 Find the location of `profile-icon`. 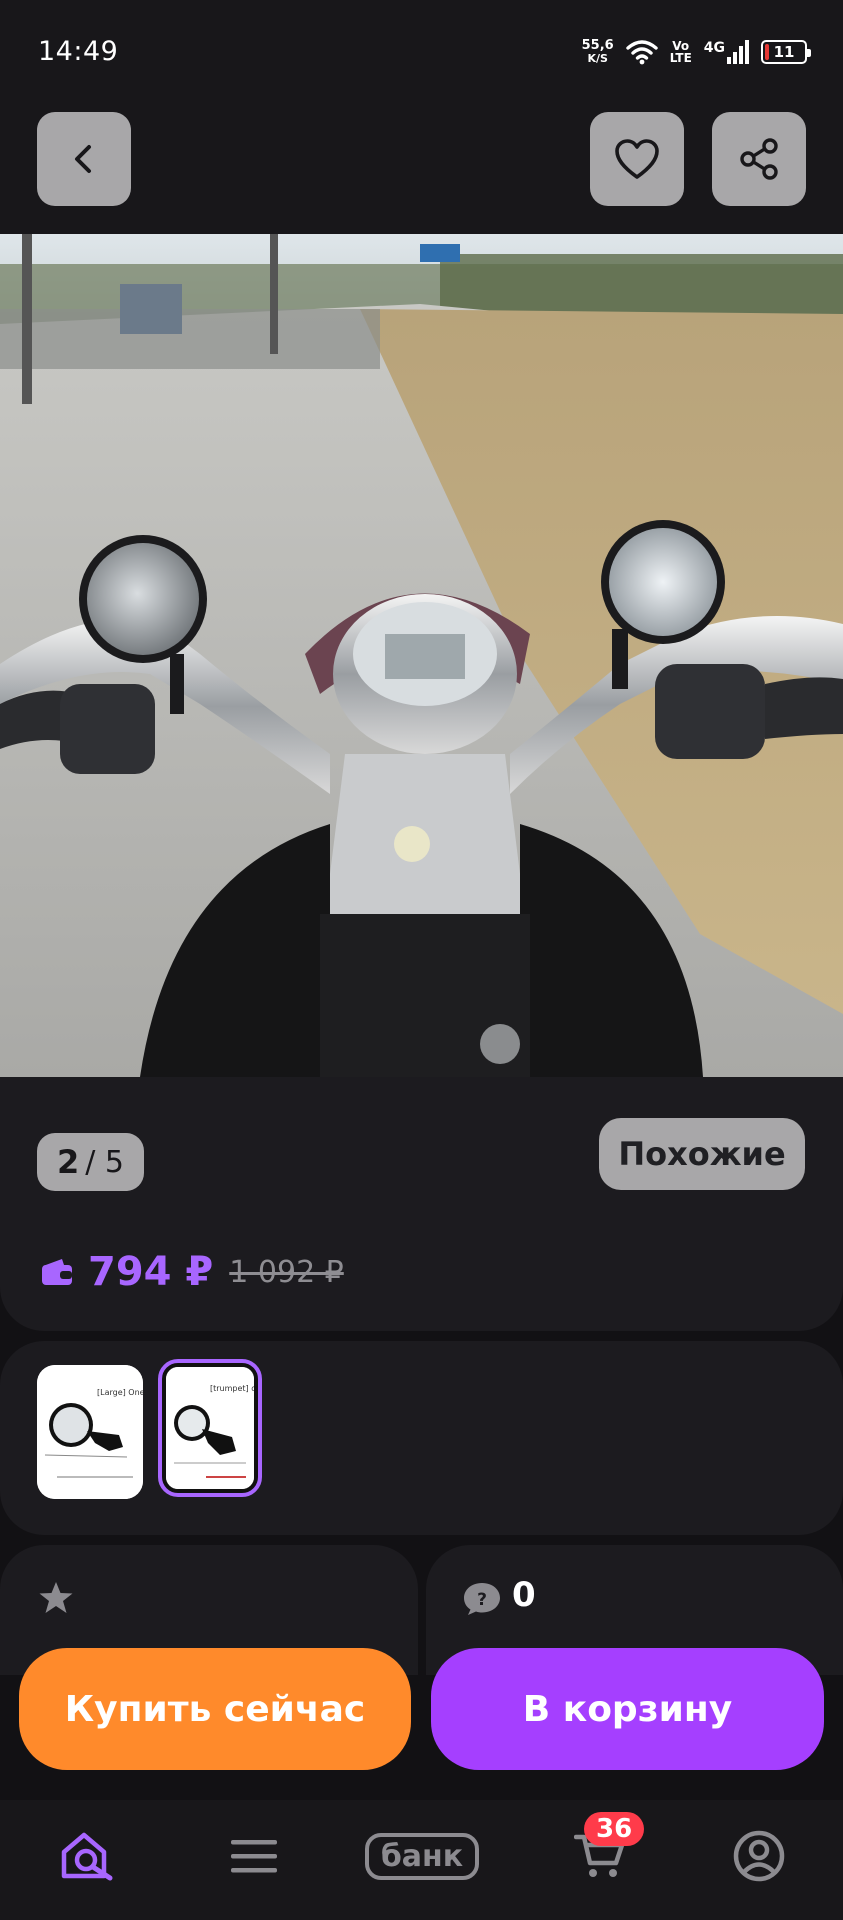

profile-icon is located at coordinates (759, 1856).